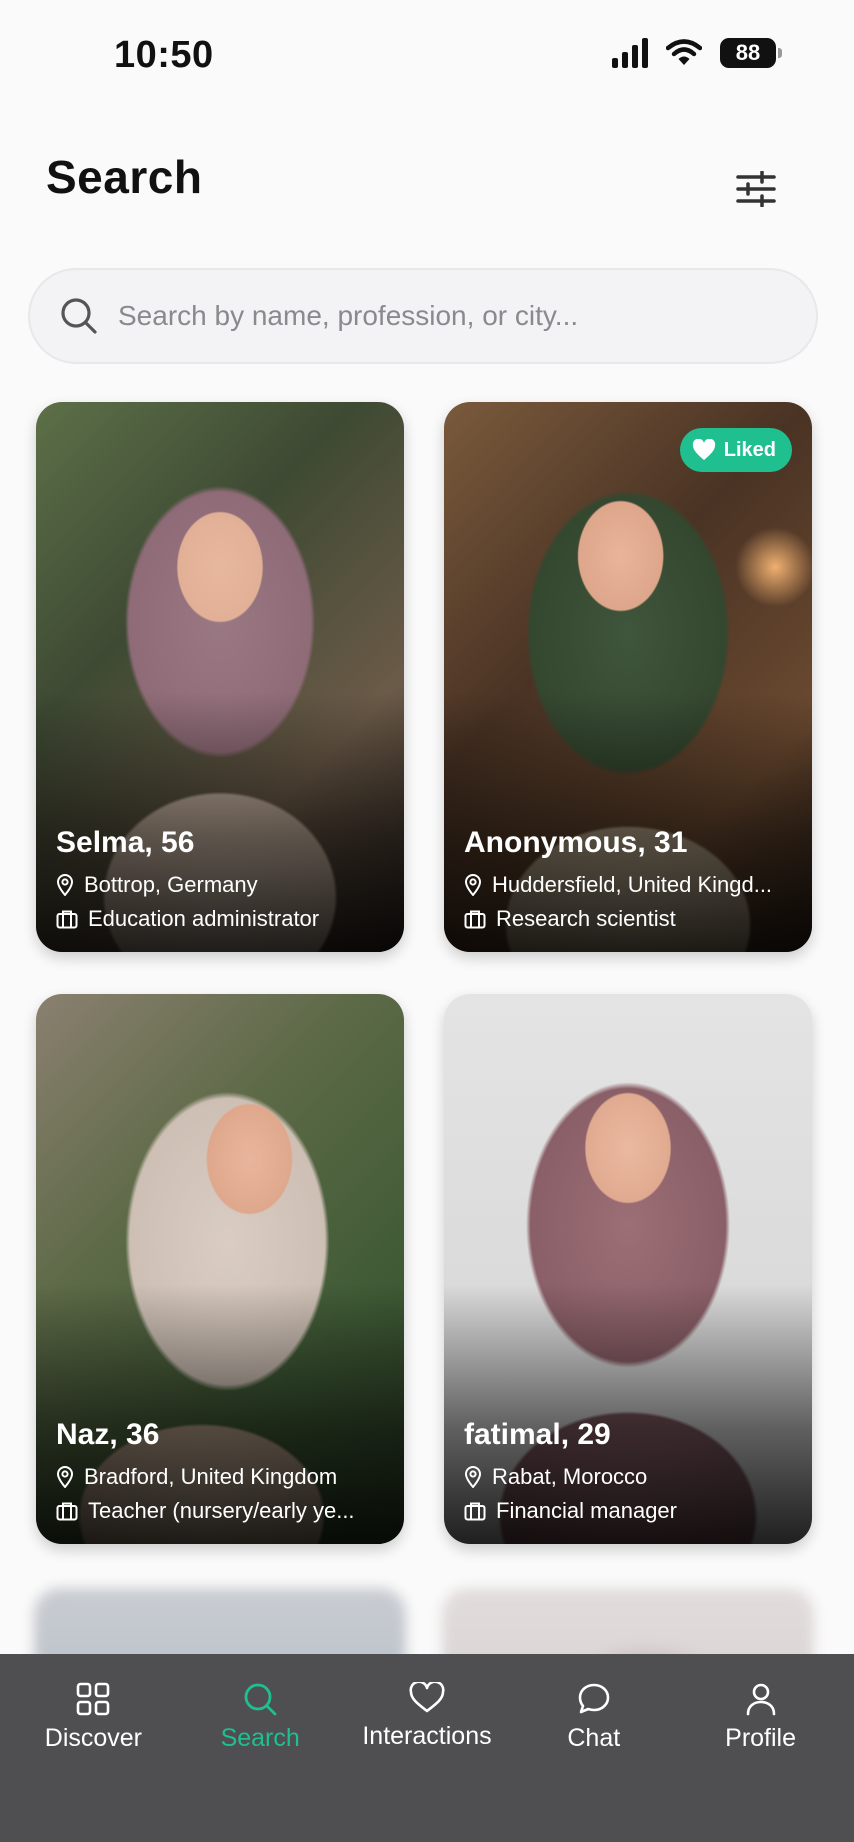 The image size is (854, 1842). What do you see at coordinates (594, 1762) in the screenshot?
I see `nav-chat: Chat` at bounding box center [594, 1762].